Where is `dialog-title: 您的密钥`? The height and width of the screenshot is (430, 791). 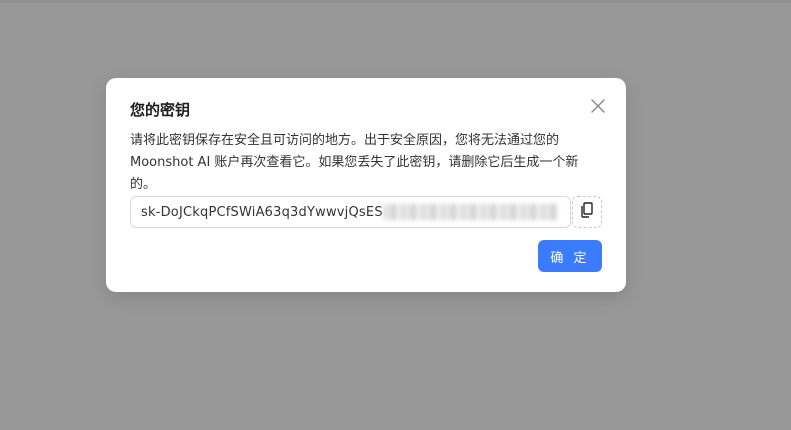 dialog-title: 您的密钥 is located at coordinates (160, 110).